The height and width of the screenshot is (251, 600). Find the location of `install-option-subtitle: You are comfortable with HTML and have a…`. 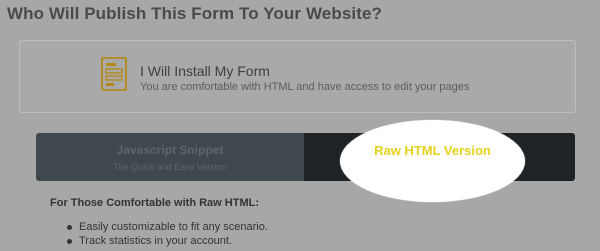

install-option-subtitle: You are comfortable with HTML and have a… is located at coordinates (305, 87).